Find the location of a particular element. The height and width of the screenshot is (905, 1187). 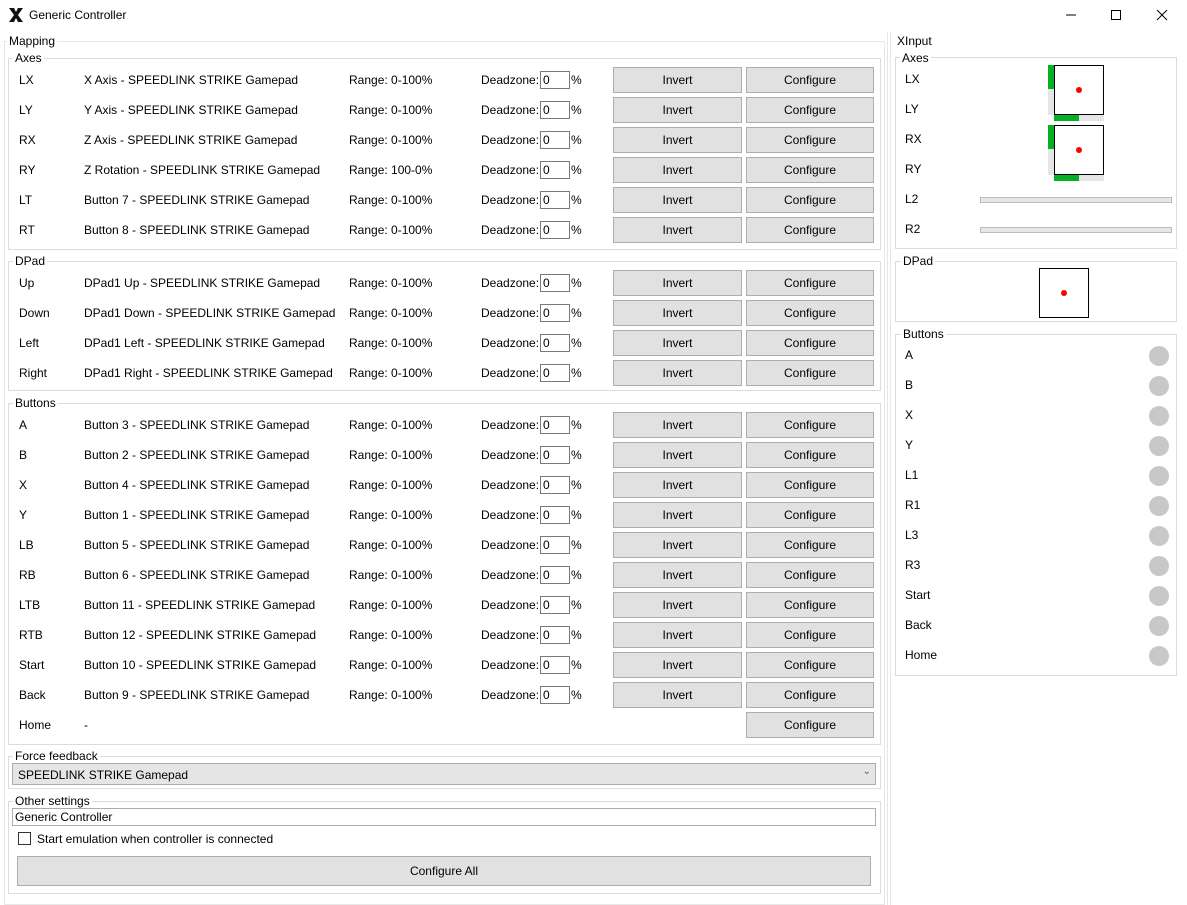

row-name: Left is located at coordinates (29, 343).